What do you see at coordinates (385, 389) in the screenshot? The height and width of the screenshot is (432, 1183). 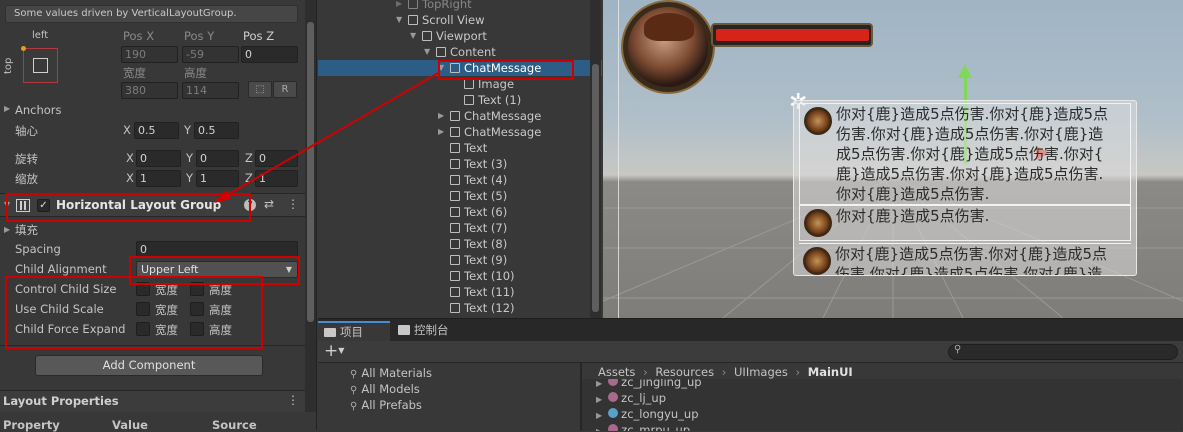 I see `favorite-item: ⚲ All Models` at bounding box center [385, 389].